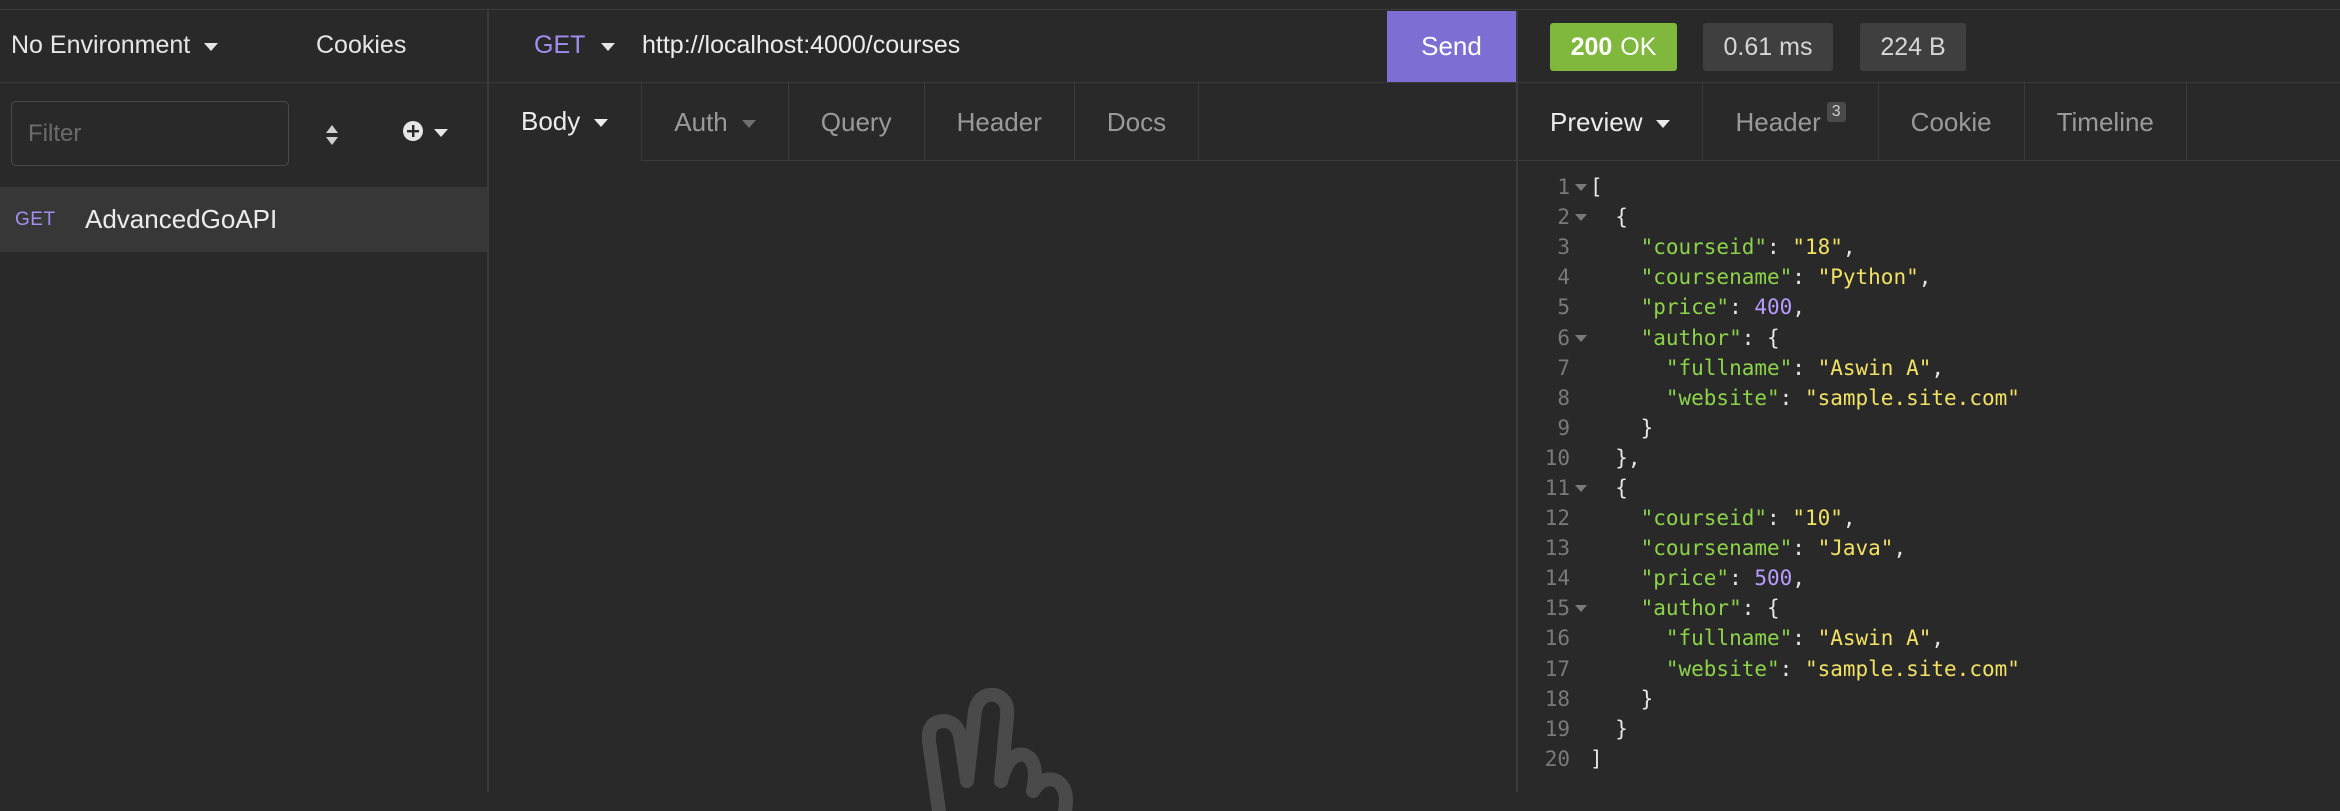 This screenshot has width=2340, height=811. Describe the element at coordinates (1929, 488) in the screenshot. I see `code-line: 11 {` at that location.